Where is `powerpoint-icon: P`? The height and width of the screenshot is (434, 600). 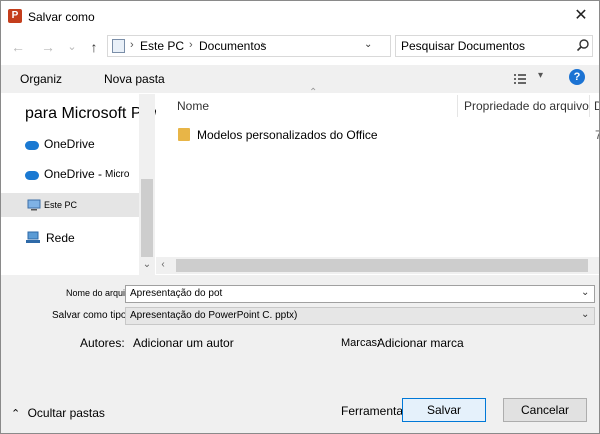
powerpoint-icon: P is located at coordinates (15, 16).